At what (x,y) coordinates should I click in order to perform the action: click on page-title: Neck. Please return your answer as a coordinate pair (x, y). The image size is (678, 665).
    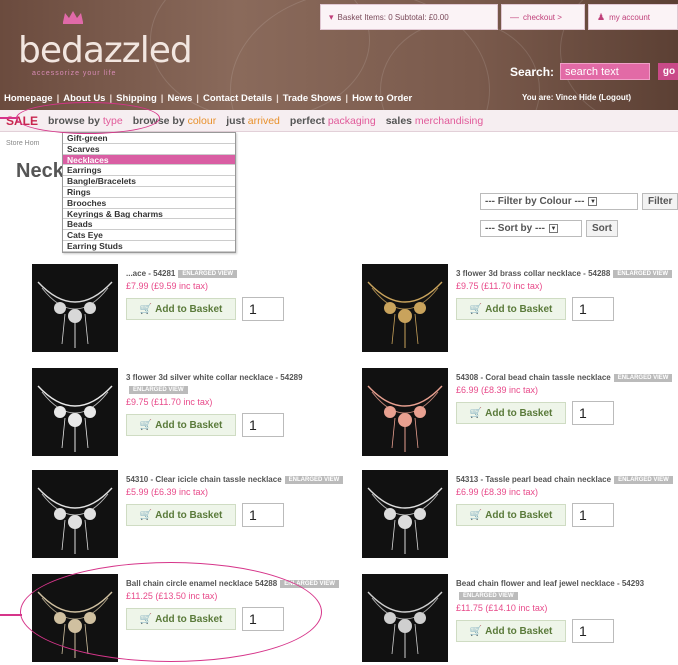
    Looking at the image, I should click on (40, 171).